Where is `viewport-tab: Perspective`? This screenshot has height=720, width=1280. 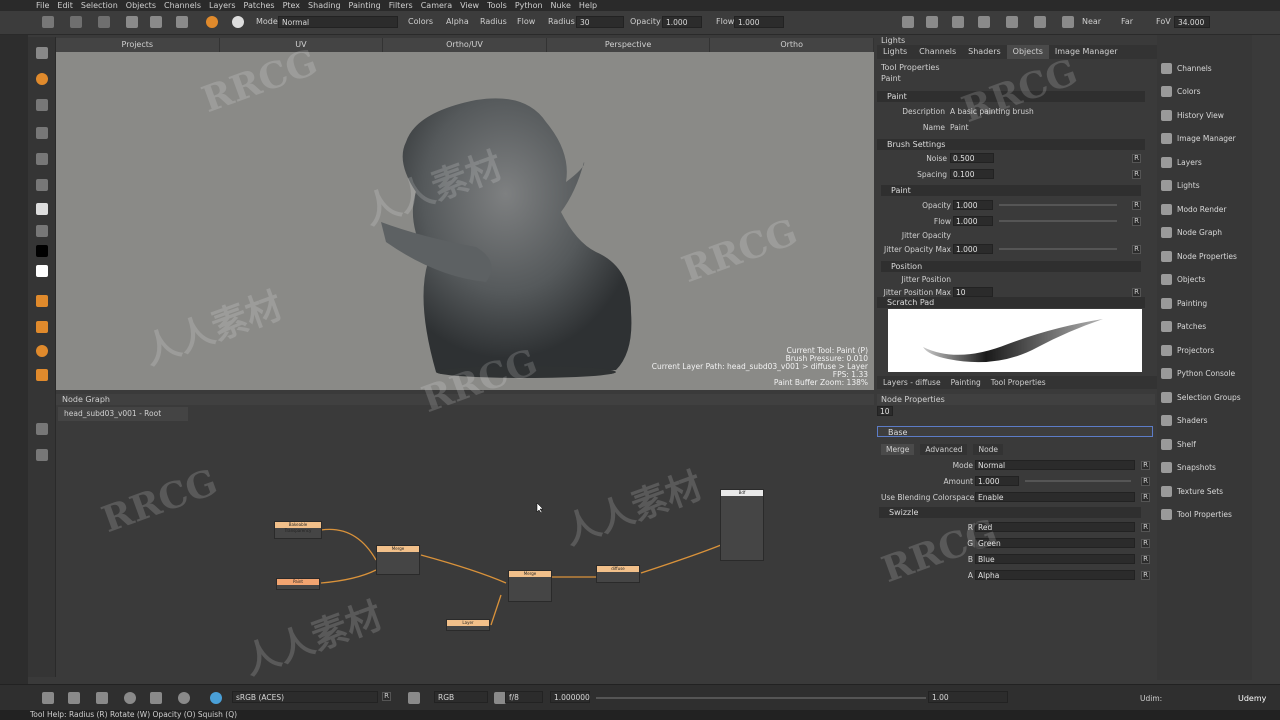 viewport-tab: Perspective is located at coordinates (629, 45).